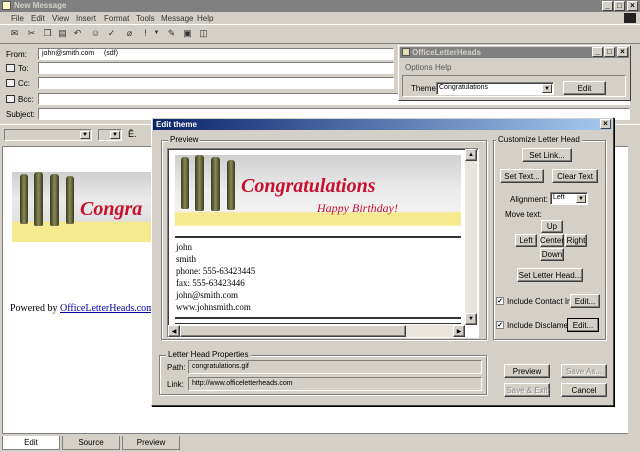  What do you see at coordinates (293, 331) in the screenshot?
I see `scroll-thumb` at bounding box center [293, 331].